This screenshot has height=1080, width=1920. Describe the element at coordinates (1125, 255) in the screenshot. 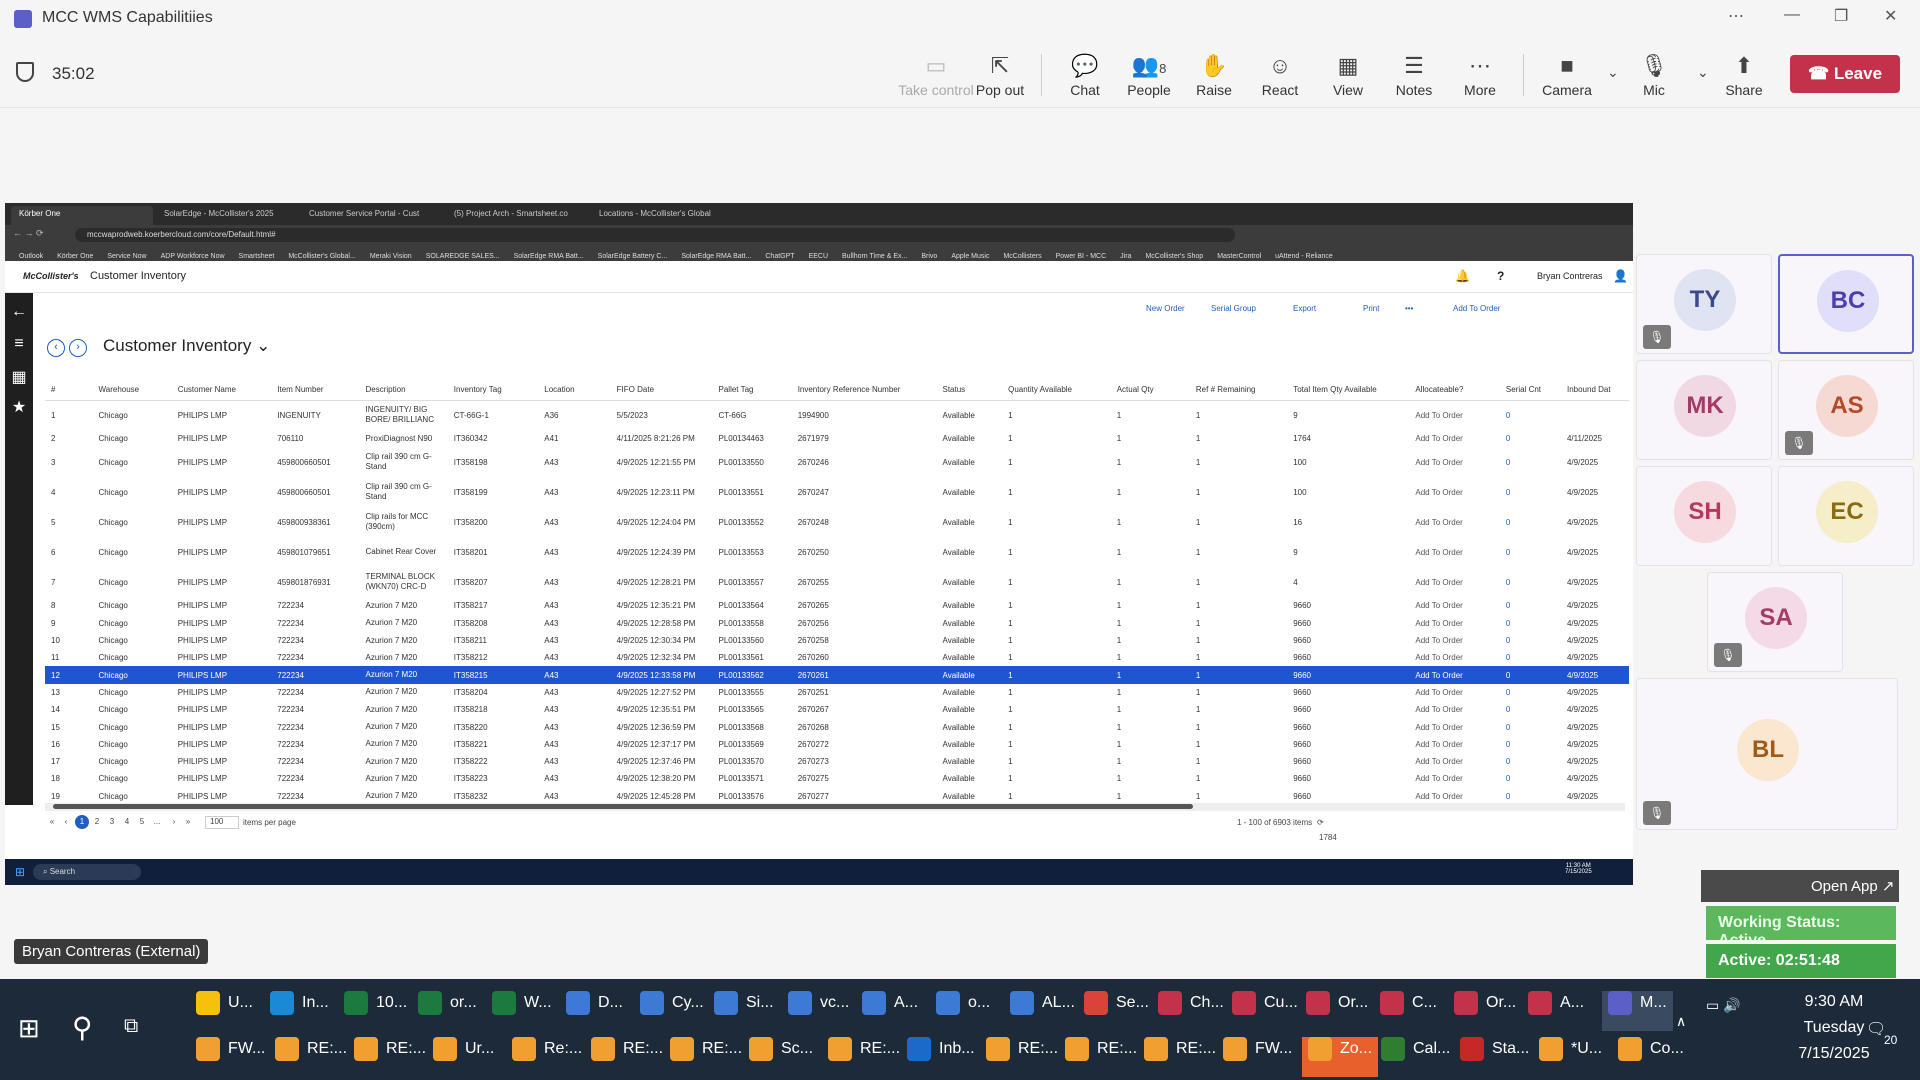

I see `bookmark-item: Jira` at that location.